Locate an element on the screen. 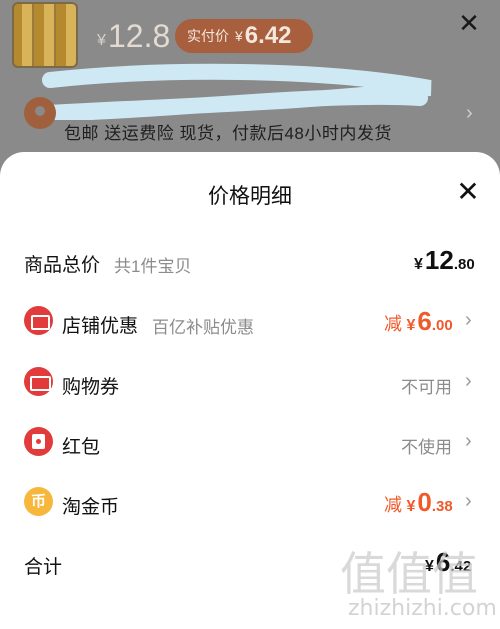 The height and width of the screenshot is (629, 500). goods-total-amount: ¥12.80 is located at coordinates (444, 260).